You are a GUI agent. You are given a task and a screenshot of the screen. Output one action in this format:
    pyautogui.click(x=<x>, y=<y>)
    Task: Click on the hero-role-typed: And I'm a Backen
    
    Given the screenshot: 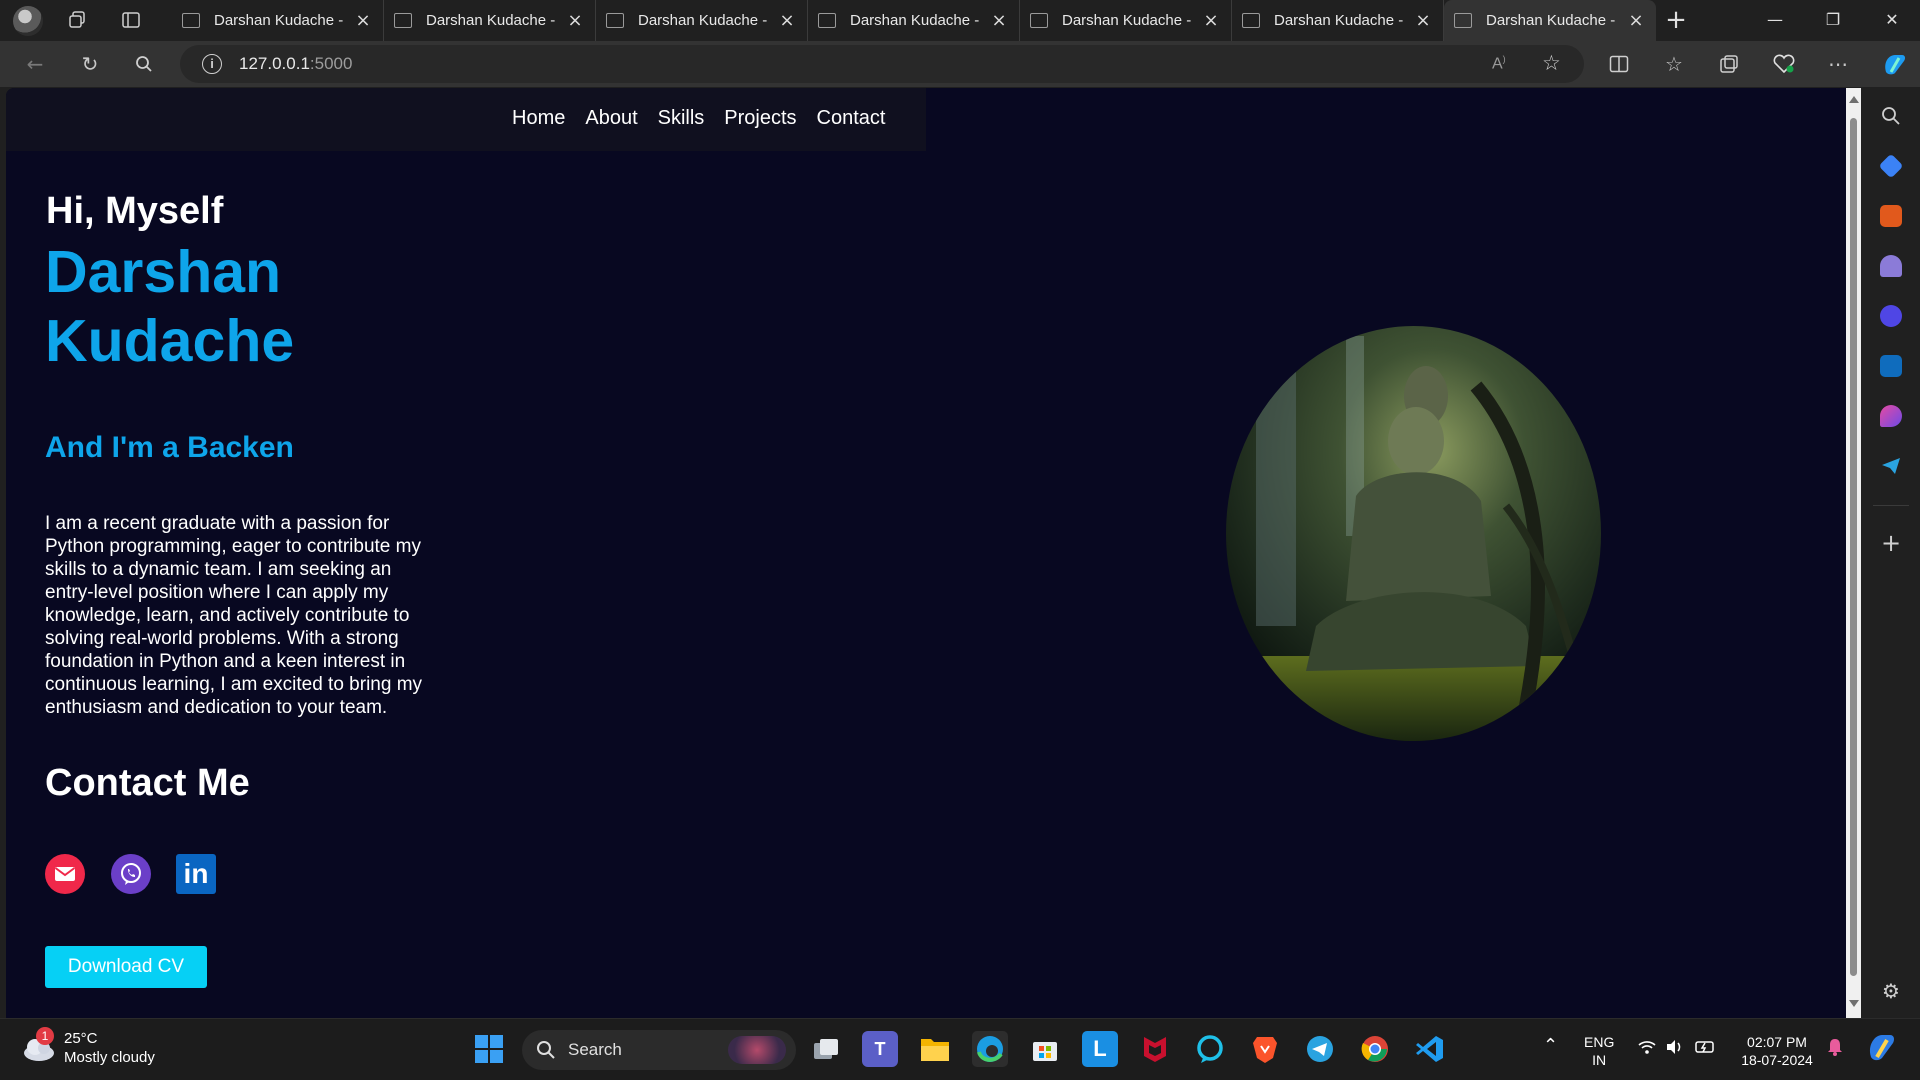 What is the action you would take?
    pyautogui.click(x=169, y=447)
    